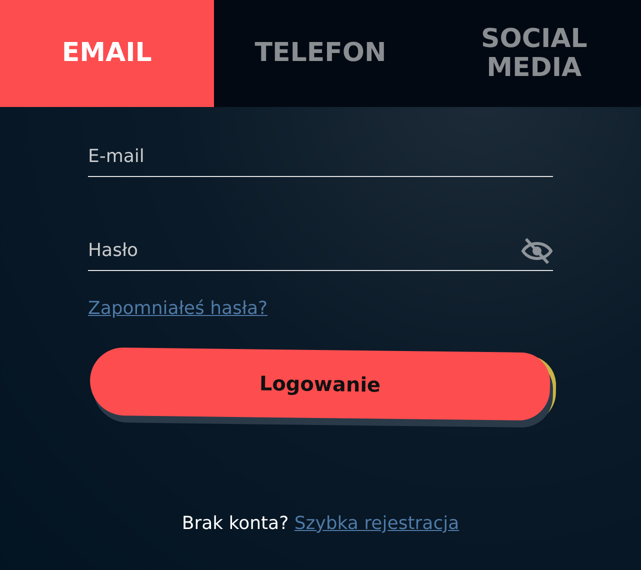 This screenshot has height=570, width=641. I want to click on hide-password-icon, so click(537, 250).